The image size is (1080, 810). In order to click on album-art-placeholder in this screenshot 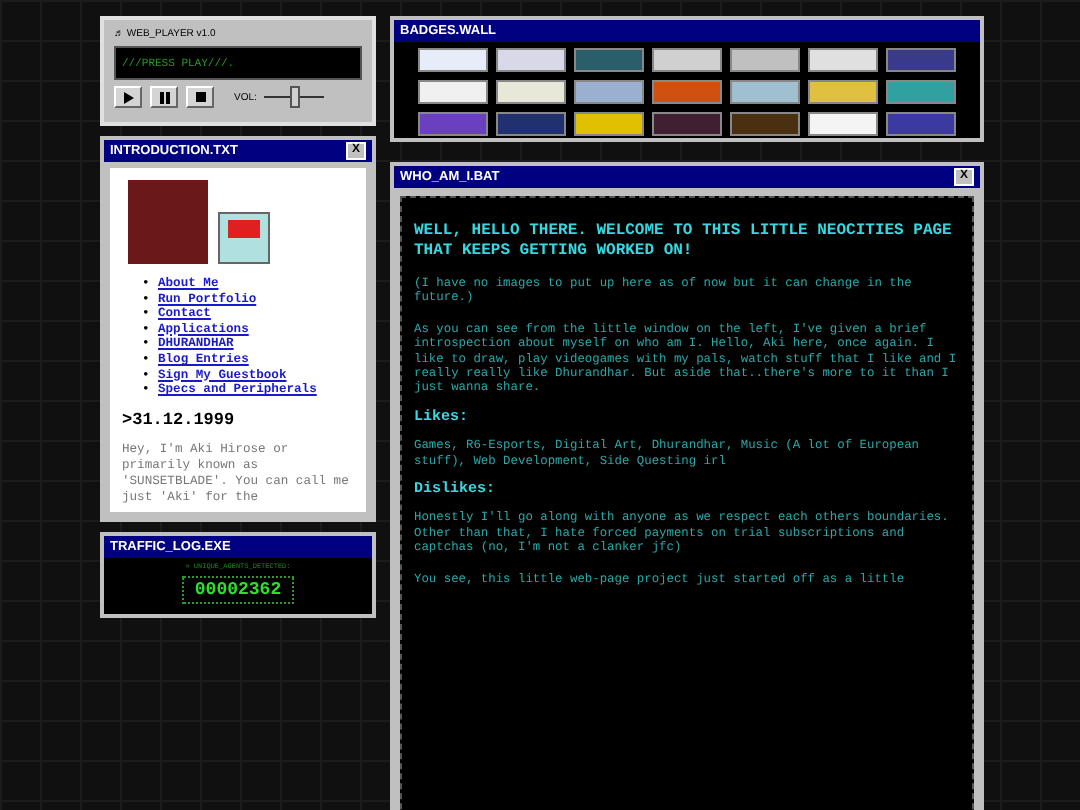, I will do `click(168, 222)`.